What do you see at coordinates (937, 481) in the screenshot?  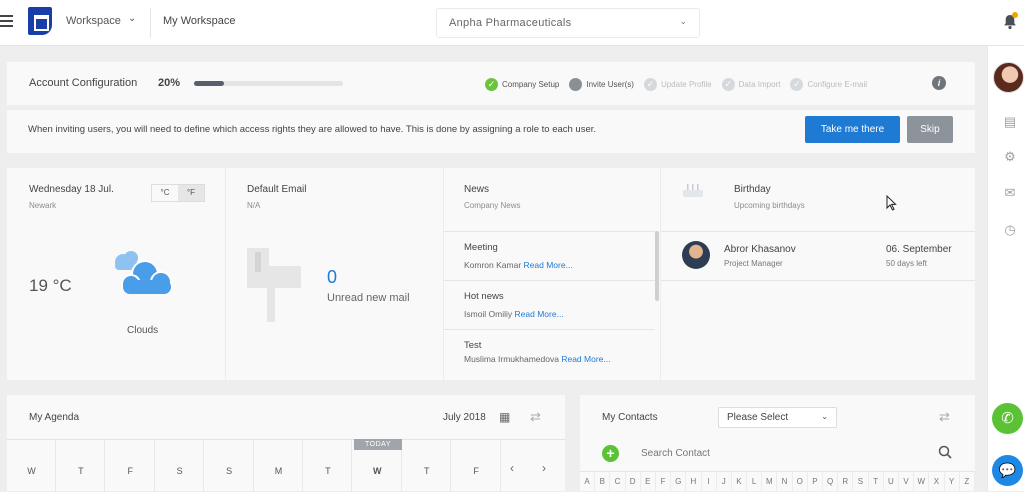 I see `alphabet-letter: X` at bounding box center [937, 481].